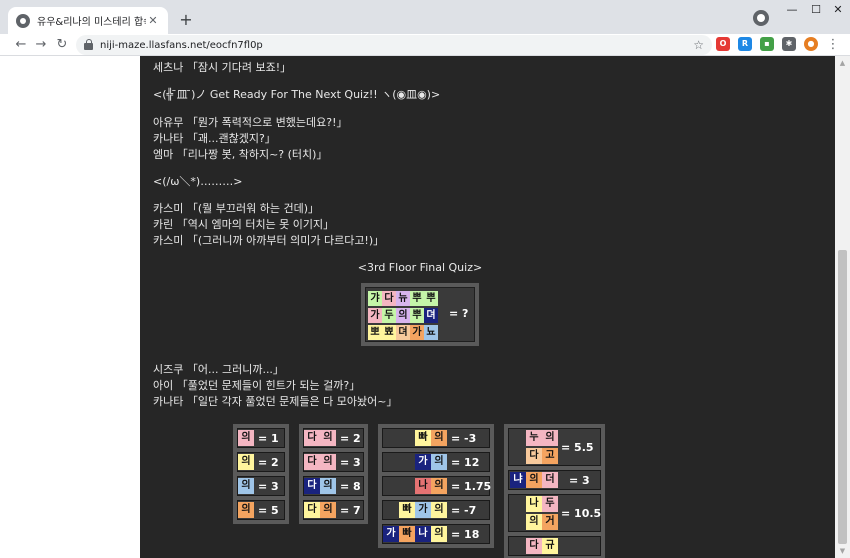  I want to click on quiz-cell: 규, so click(550, 546).